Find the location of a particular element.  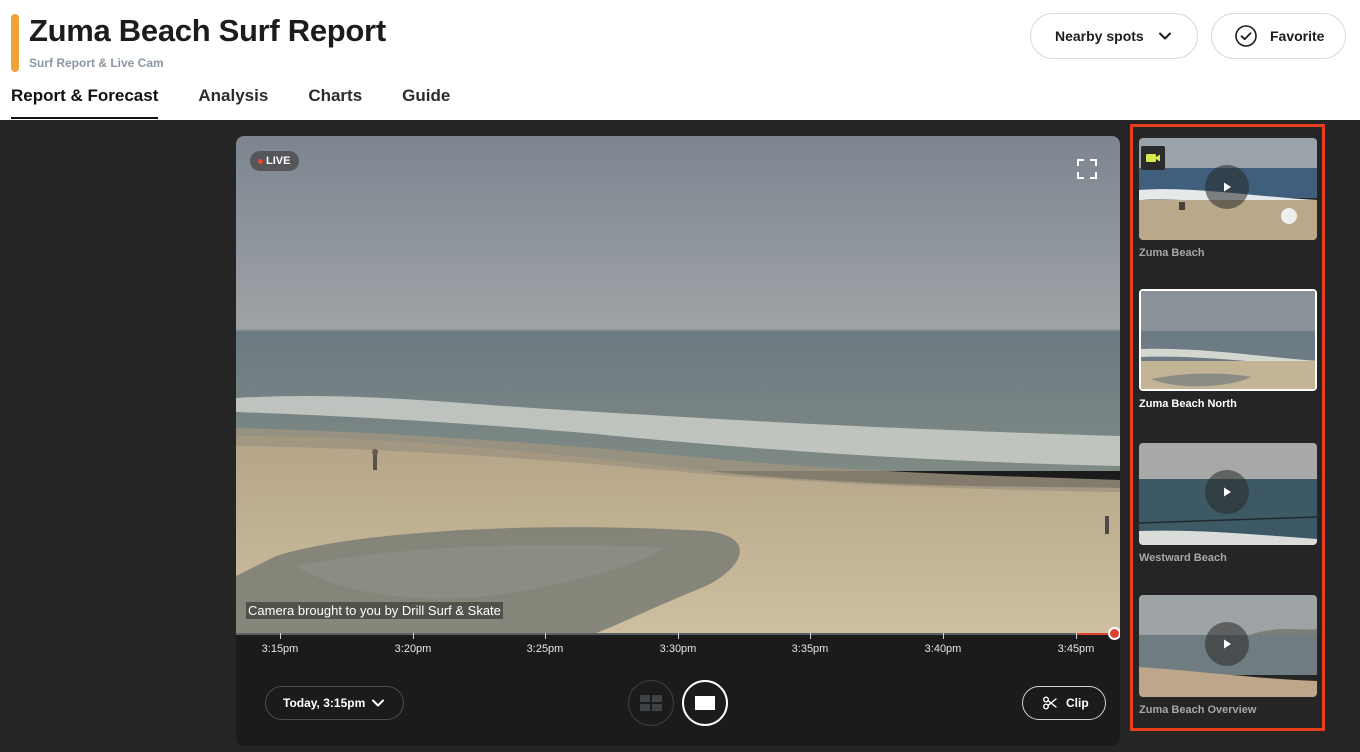

nearby-spots-button: Nearby spots is located at coordinates (1114, 36).